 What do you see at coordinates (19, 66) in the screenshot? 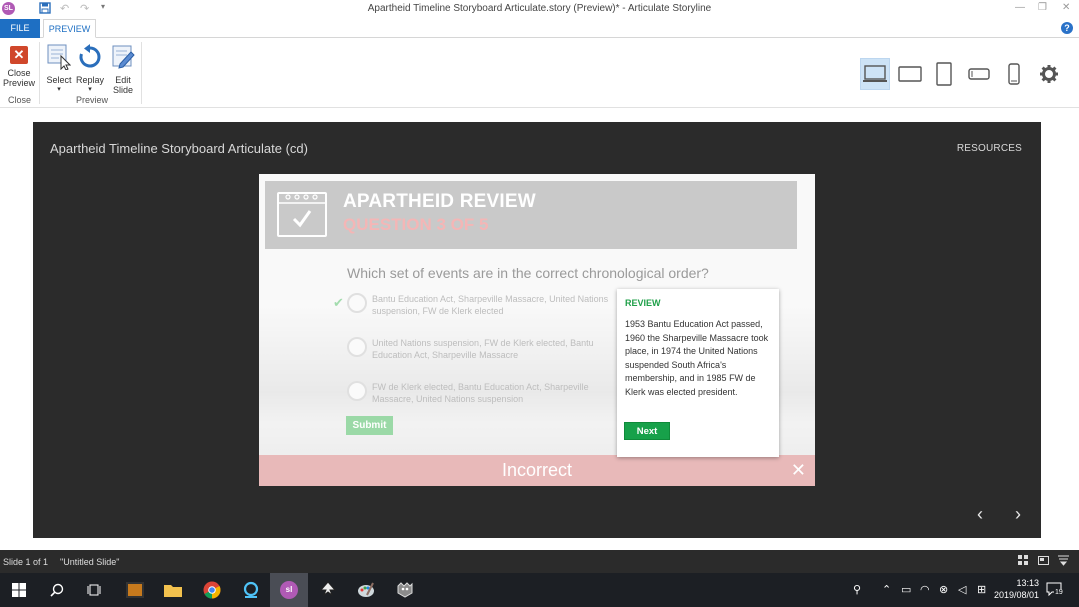
I see `close-preview-button: ✕ Close Preview` at bounding box center [19, 66].